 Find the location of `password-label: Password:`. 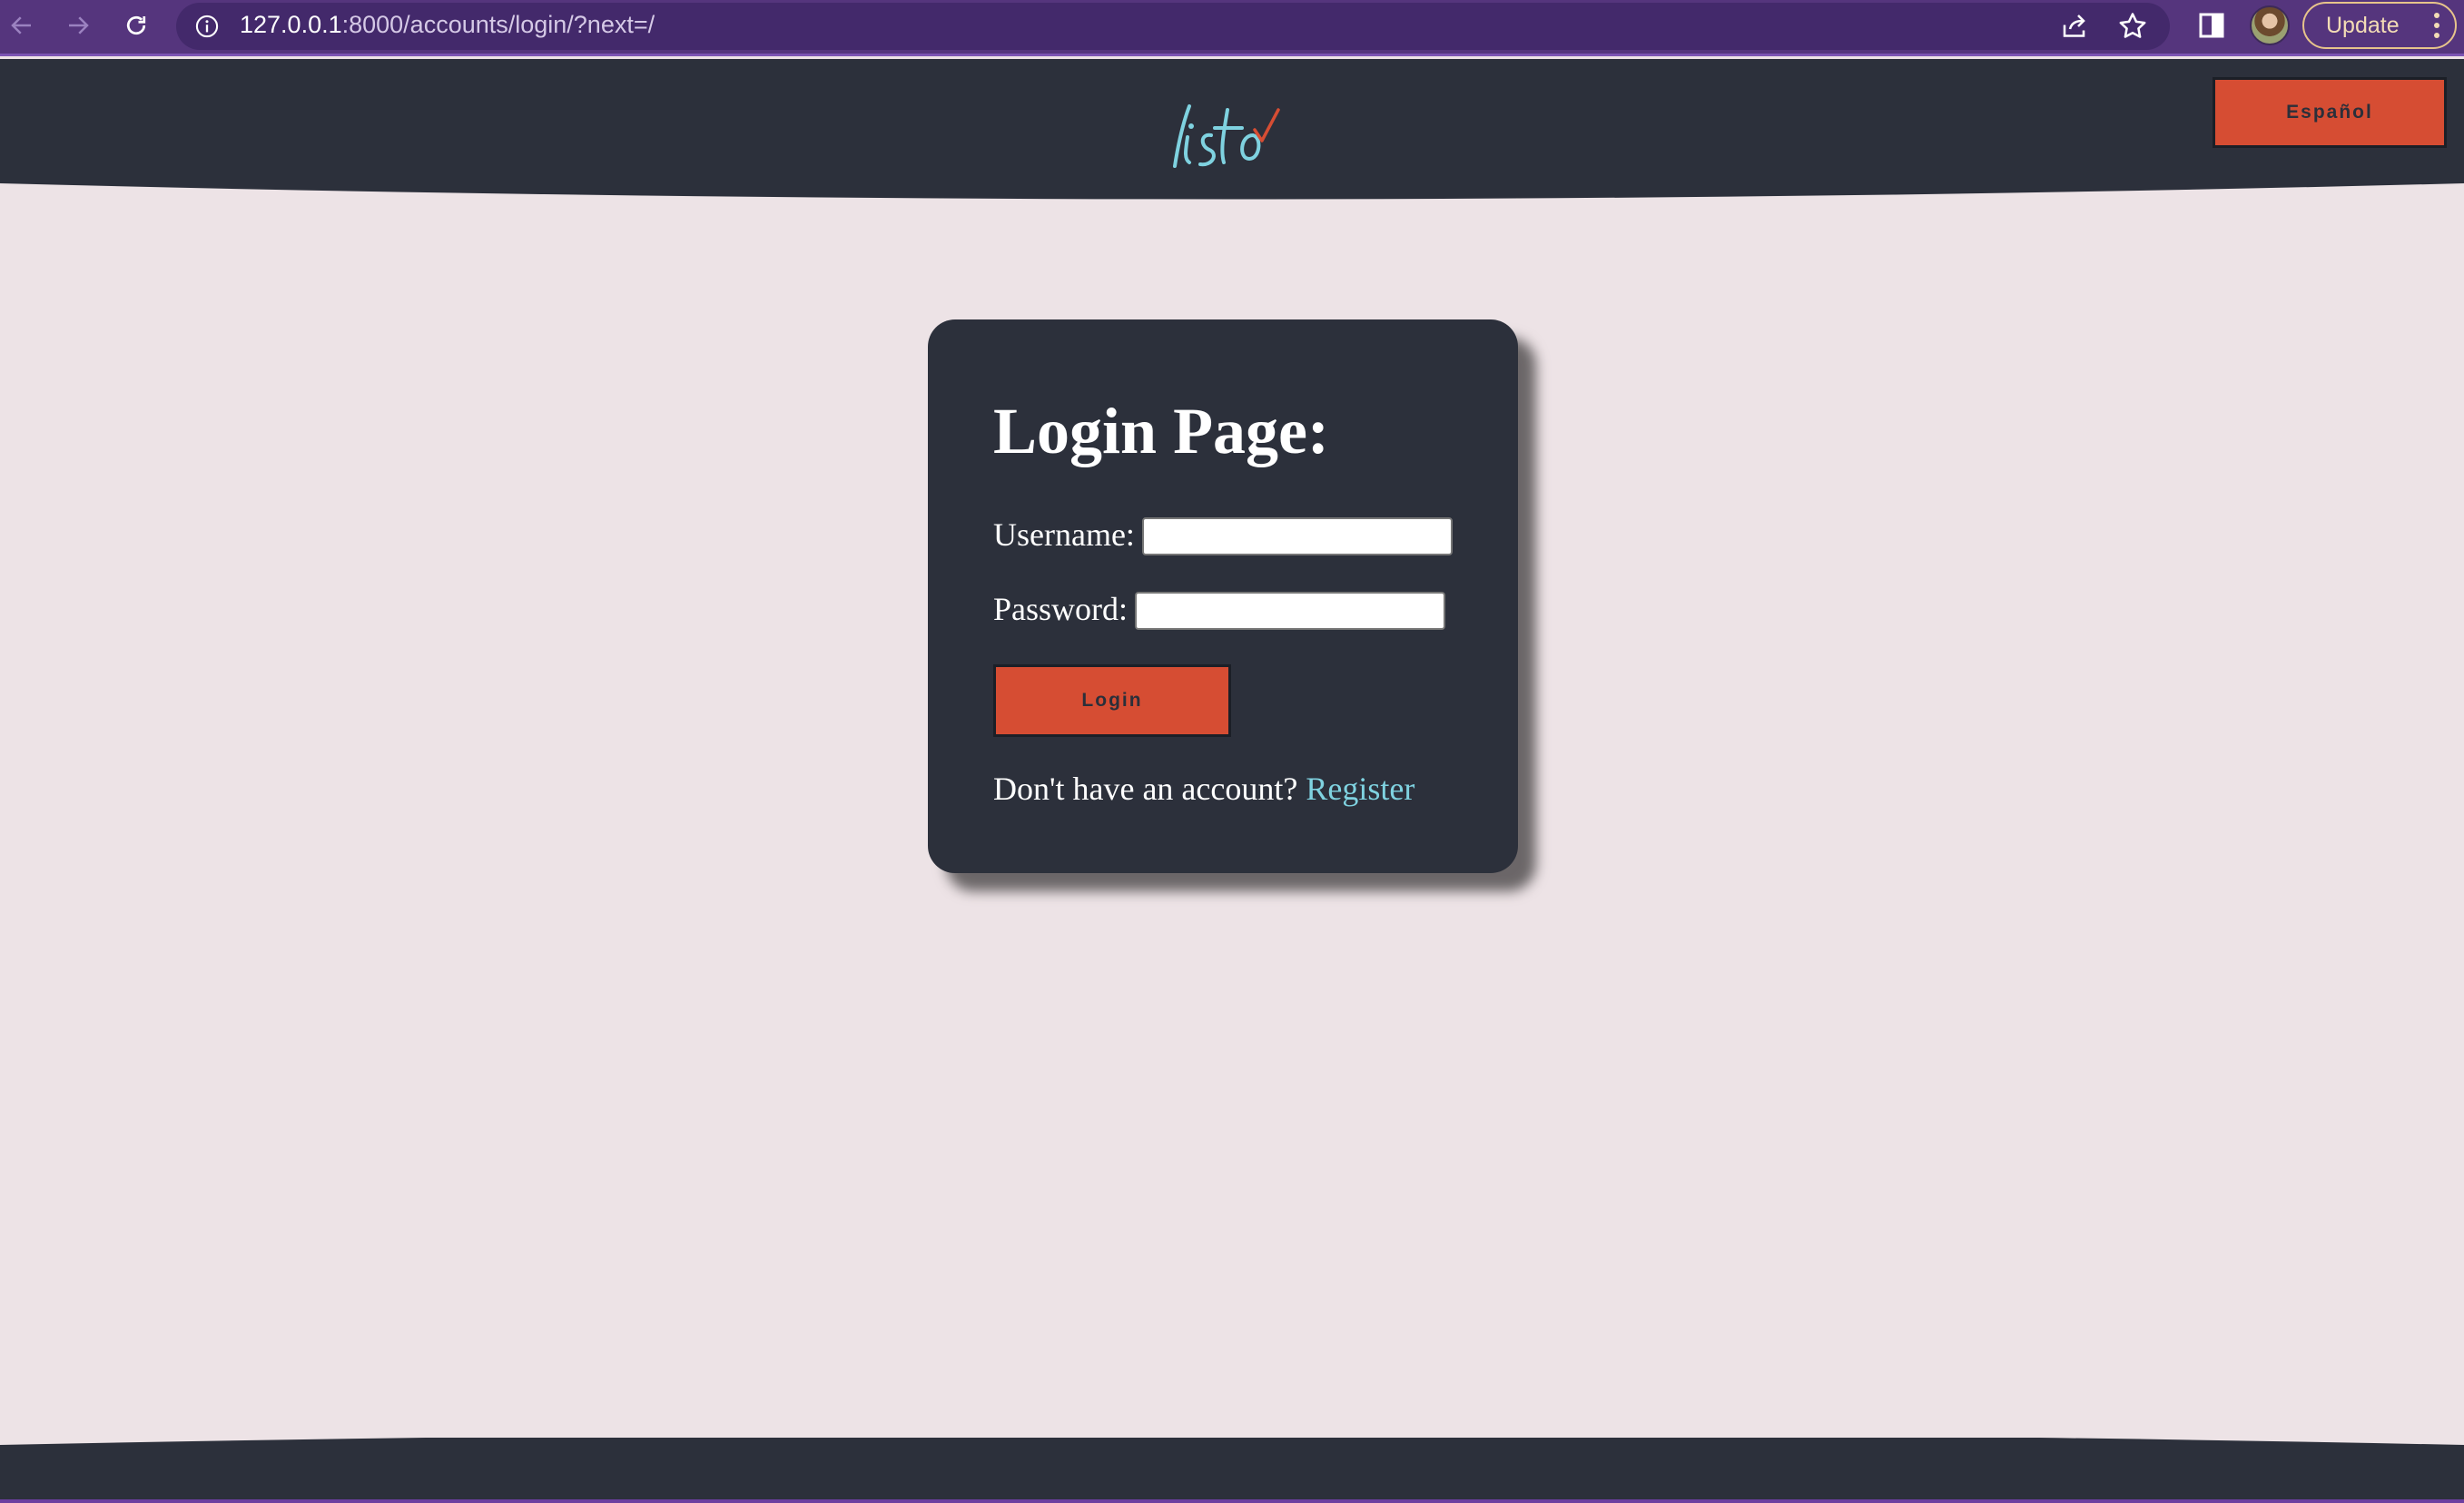

password-label: Password: is located at coordinates (1061, 609).